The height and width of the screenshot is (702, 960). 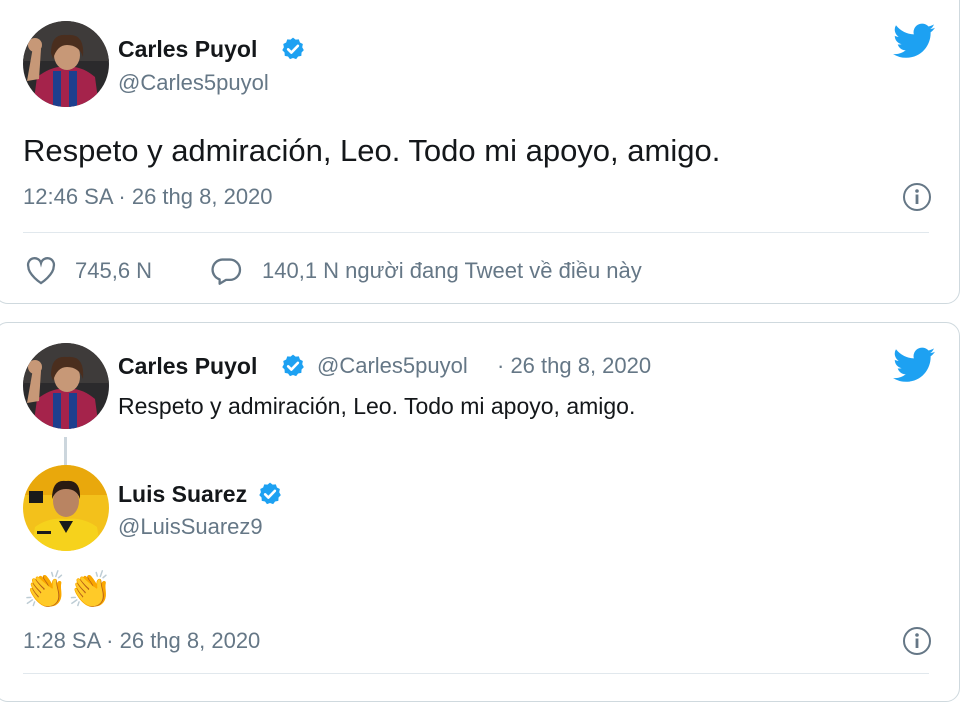 What do you see at coordinates (392, 366) in the screenshot?
I see `parent-author-handle: @Carles5puyol` at bounding box center [392, 366].